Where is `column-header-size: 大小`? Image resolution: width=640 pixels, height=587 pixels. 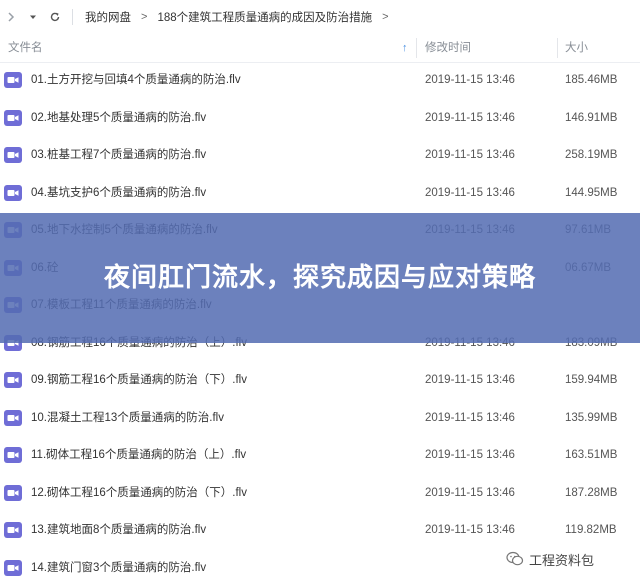 column-header-size: 大小 is located at coordinates (576, 48).